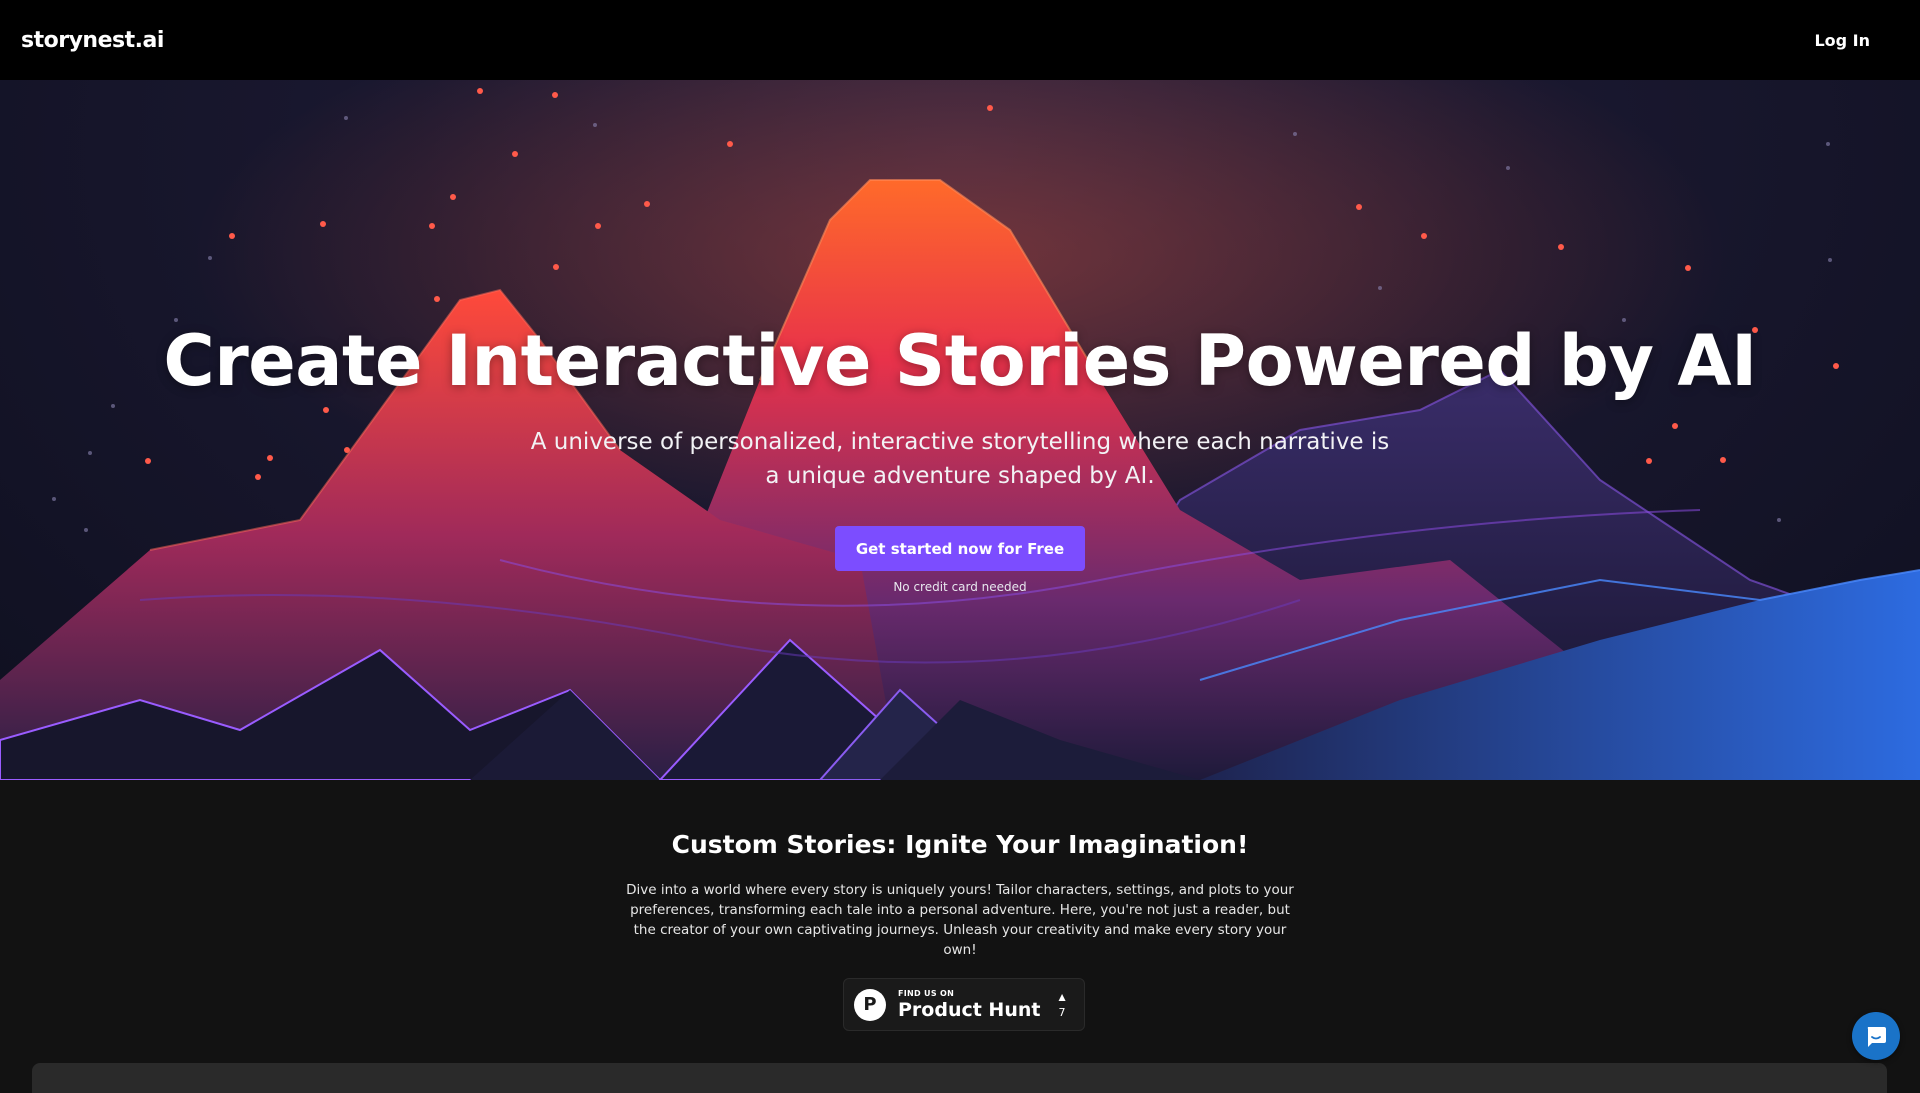  I want to click on chat-widget-button, so click(1876, 1036).